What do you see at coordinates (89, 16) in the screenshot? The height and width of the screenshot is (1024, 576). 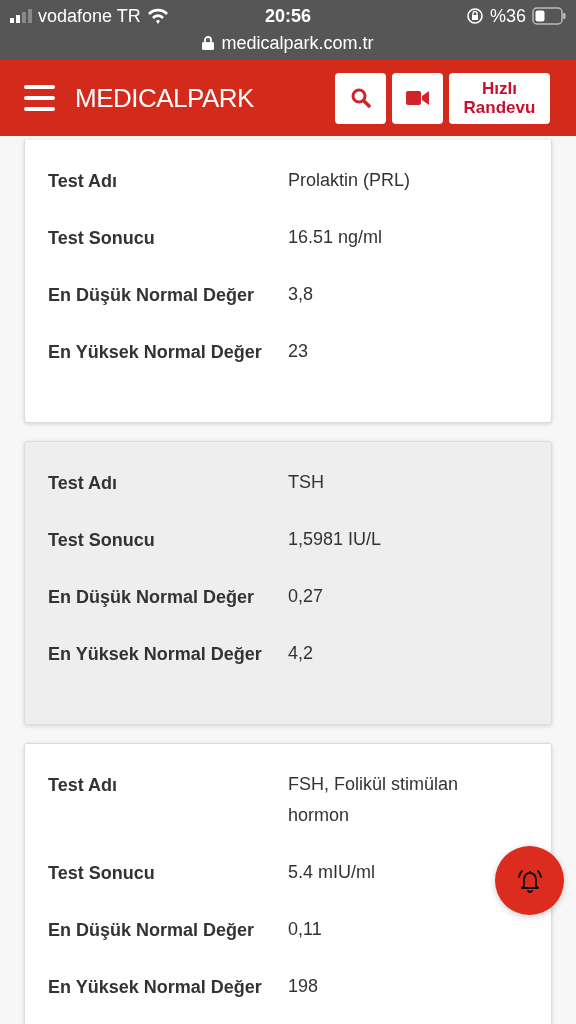 I see `carrier-name: vodafone TR` at bounding box center [89, 16].